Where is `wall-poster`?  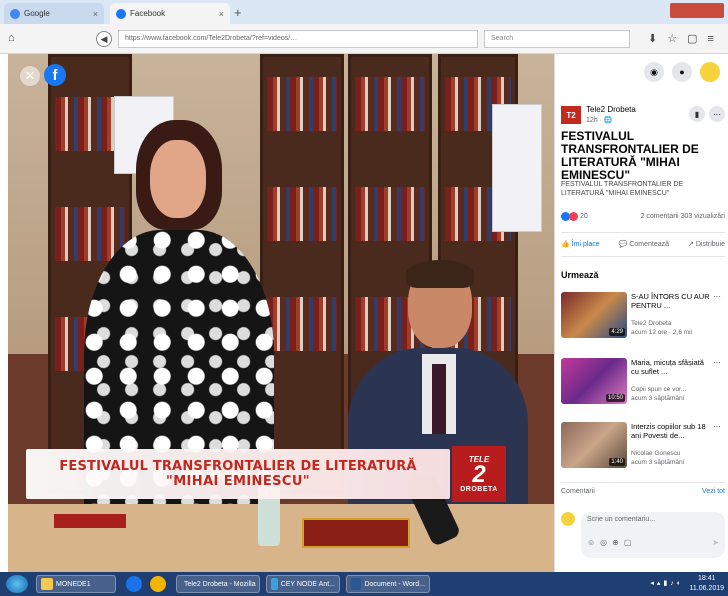 wall-poster is located at coordinates (517, 168).